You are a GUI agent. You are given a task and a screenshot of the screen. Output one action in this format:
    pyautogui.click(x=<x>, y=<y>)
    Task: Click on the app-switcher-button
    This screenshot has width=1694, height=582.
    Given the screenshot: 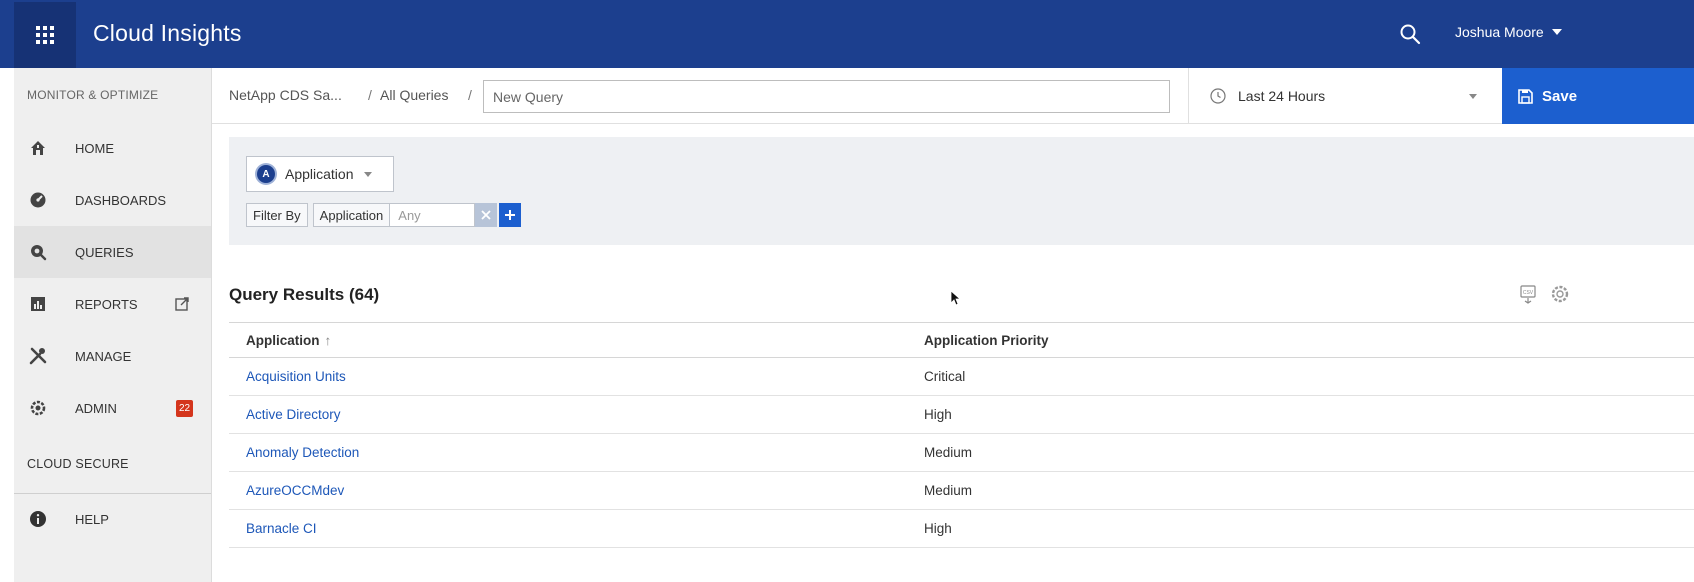 What is the action you would take?
    pyautogui.click(x=45, y=35)
    